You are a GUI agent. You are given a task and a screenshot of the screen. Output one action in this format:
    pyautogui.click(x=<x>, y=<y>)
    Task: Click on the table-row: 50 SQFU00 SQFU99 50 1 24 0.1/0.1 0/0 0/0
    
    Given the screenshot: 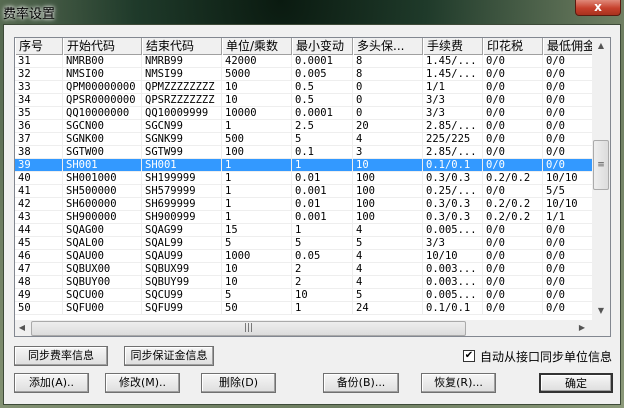 What is the action you would take?
    pyautogui.click(x=304, y=308)
    